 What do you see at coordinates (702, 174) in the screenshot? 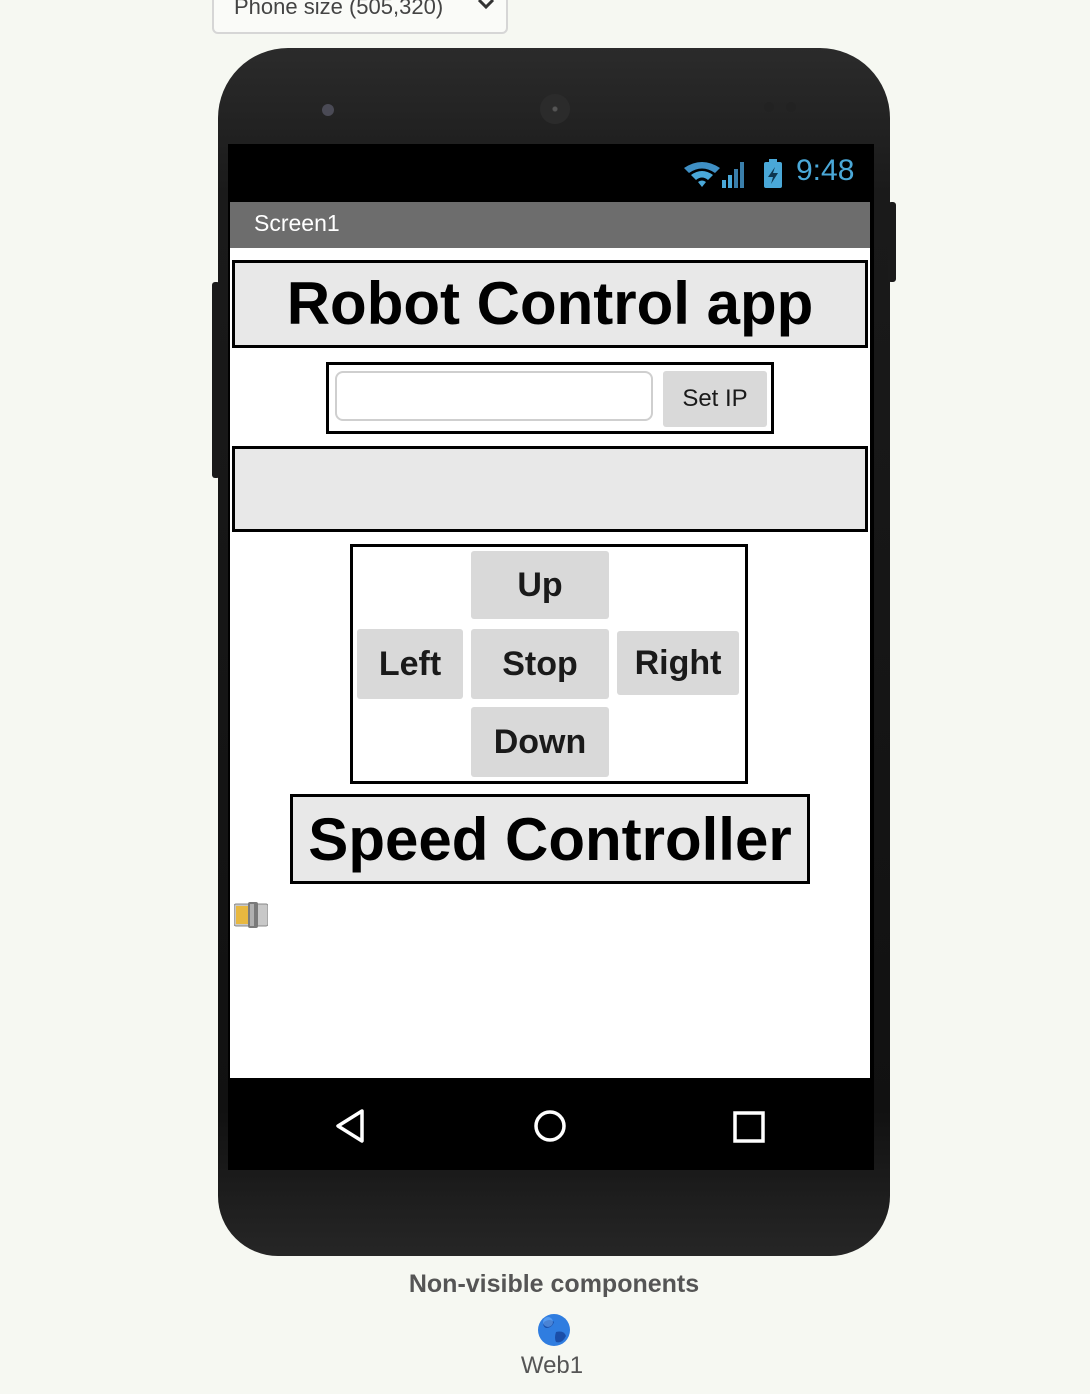
I see `wifi-icon` at bounding box center [702, 174].